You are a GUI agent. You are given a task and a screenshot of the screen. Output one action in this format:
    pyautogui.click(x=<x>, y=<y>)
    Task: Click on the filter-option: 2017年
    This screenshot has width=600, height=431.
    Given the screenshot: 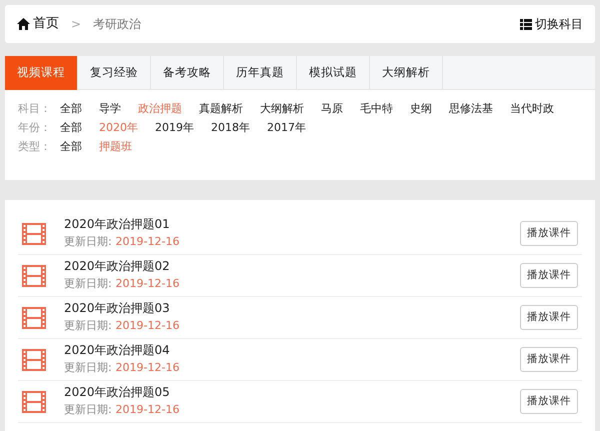 What is the action you would take?
    pyautogui.click(x=286, y=128)
    